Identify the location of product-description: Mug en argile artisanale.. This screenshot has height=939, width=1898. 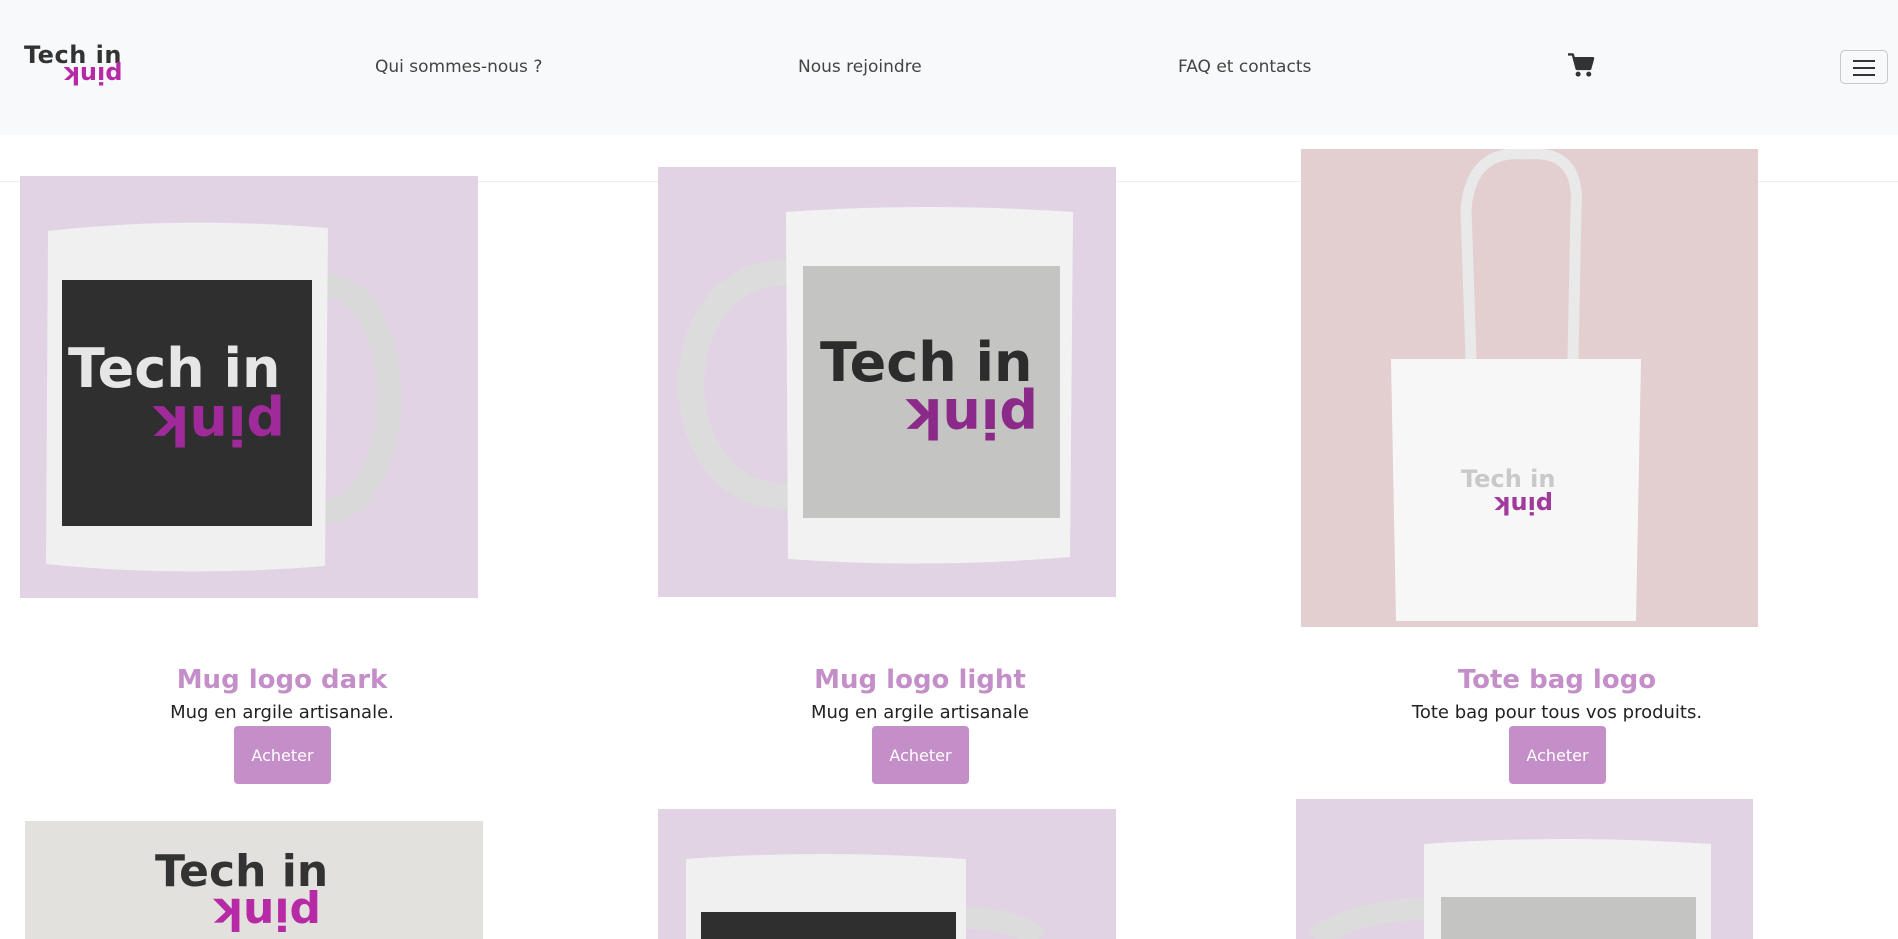
(282, 712).